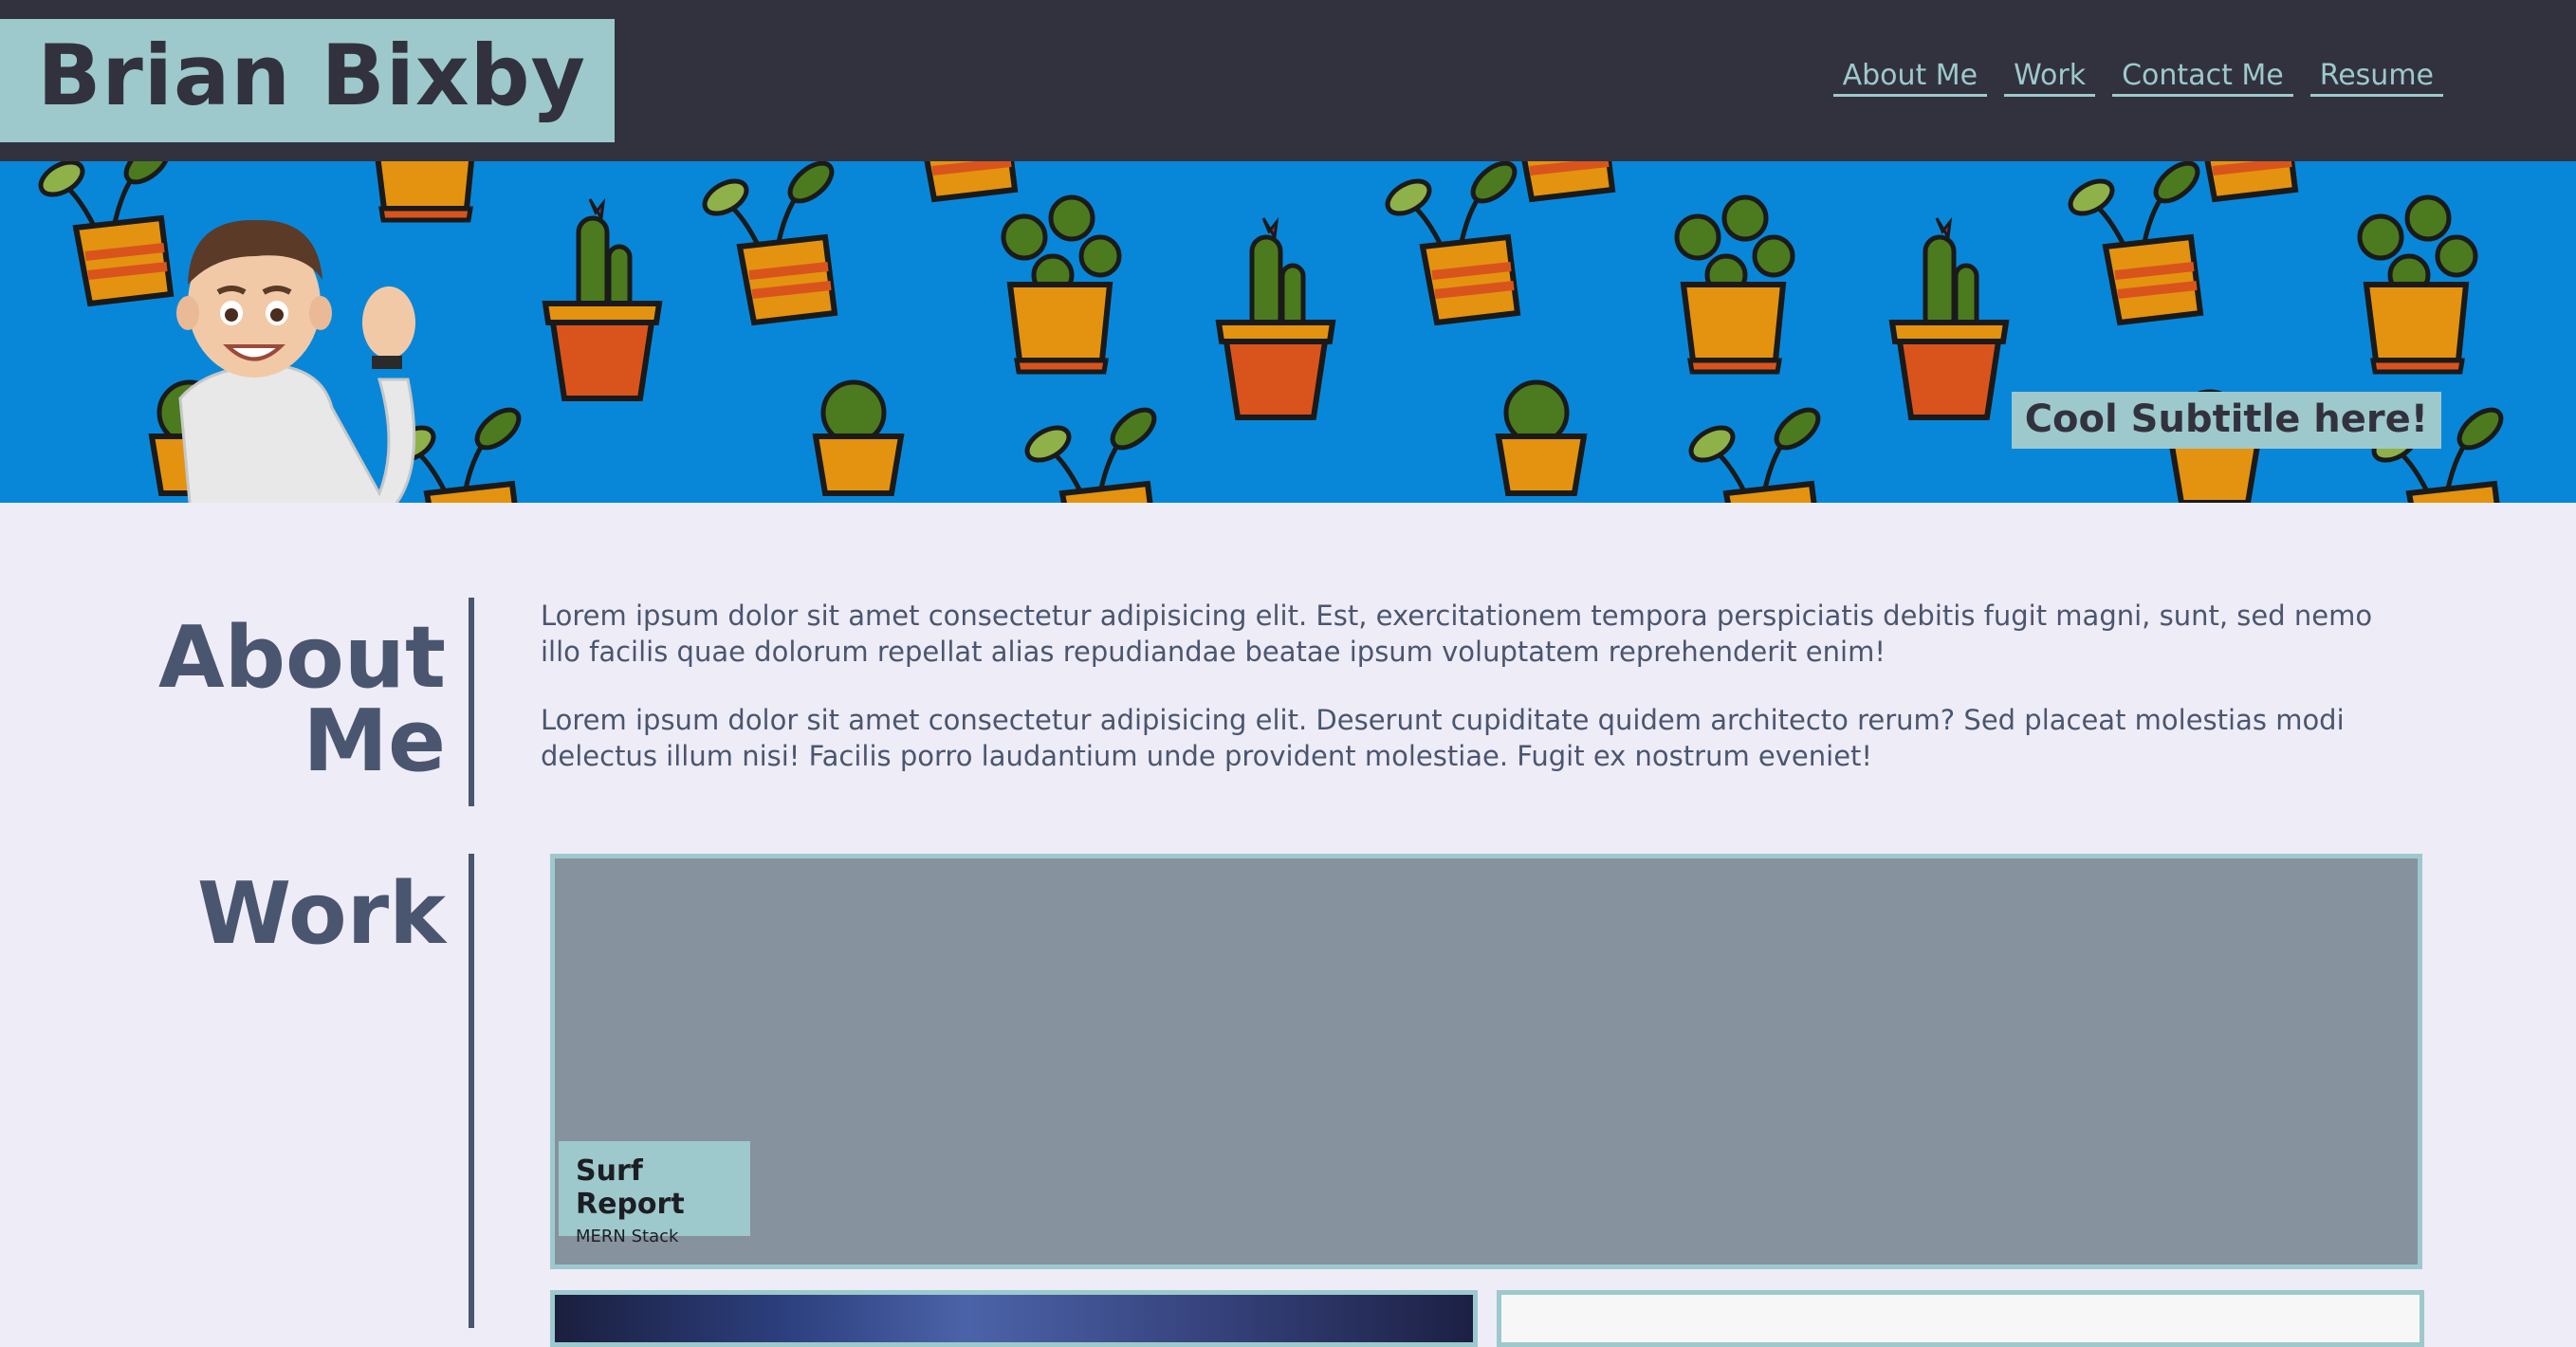 The image size is (2576, 1347). What do you see at coordinates (311, 75) in the screenshot?
I see `site-title: Brian Bixby` at bounding box center [311, 75].